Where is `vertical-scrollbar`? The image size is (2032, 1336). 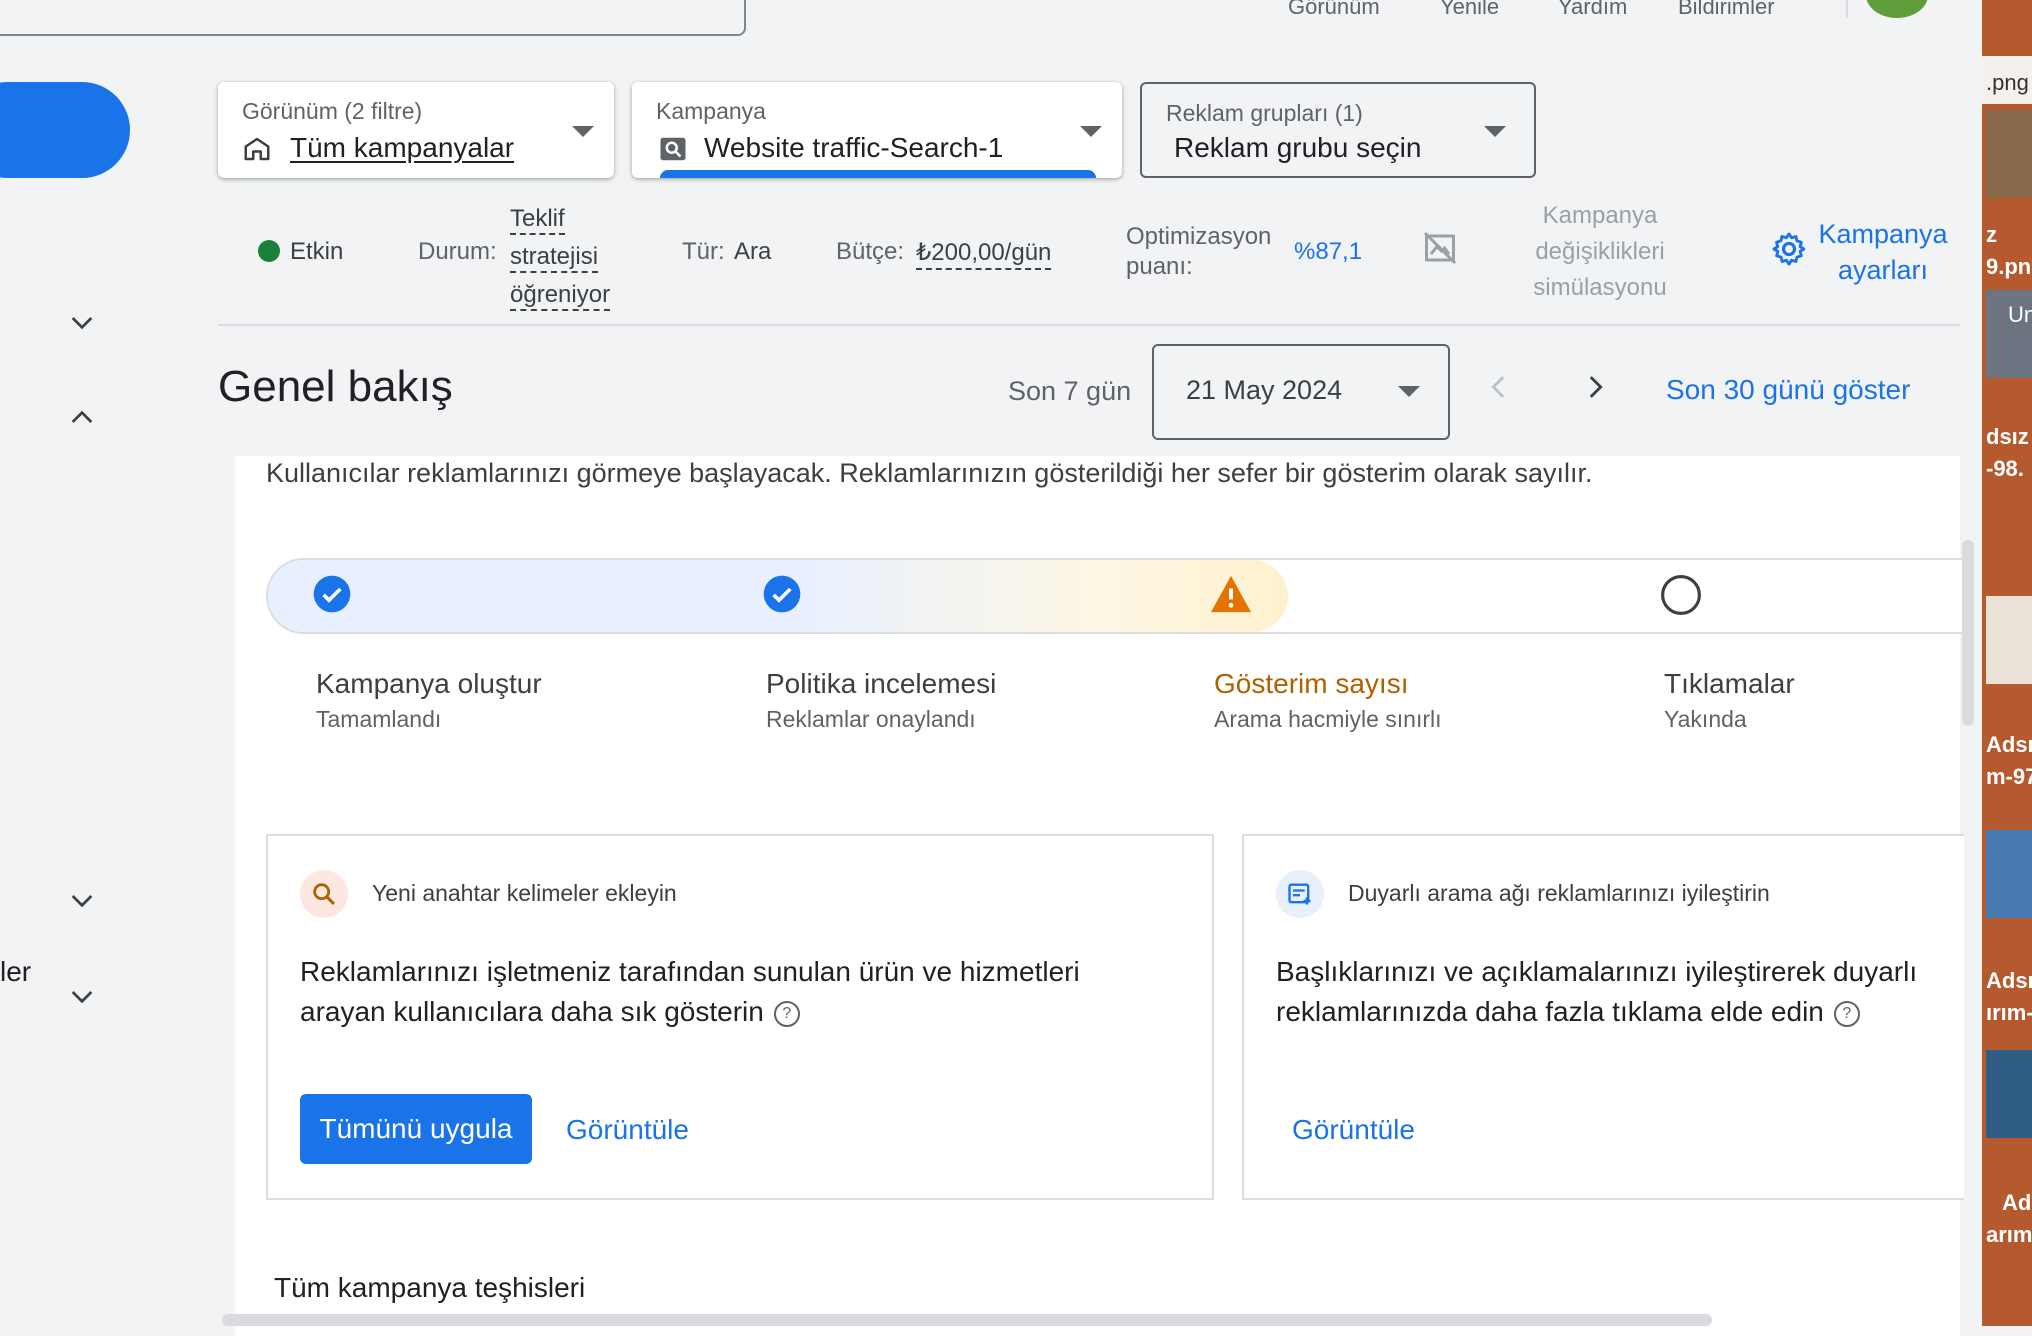 vertical-scrollbar is located at coordinates (1968, 633).